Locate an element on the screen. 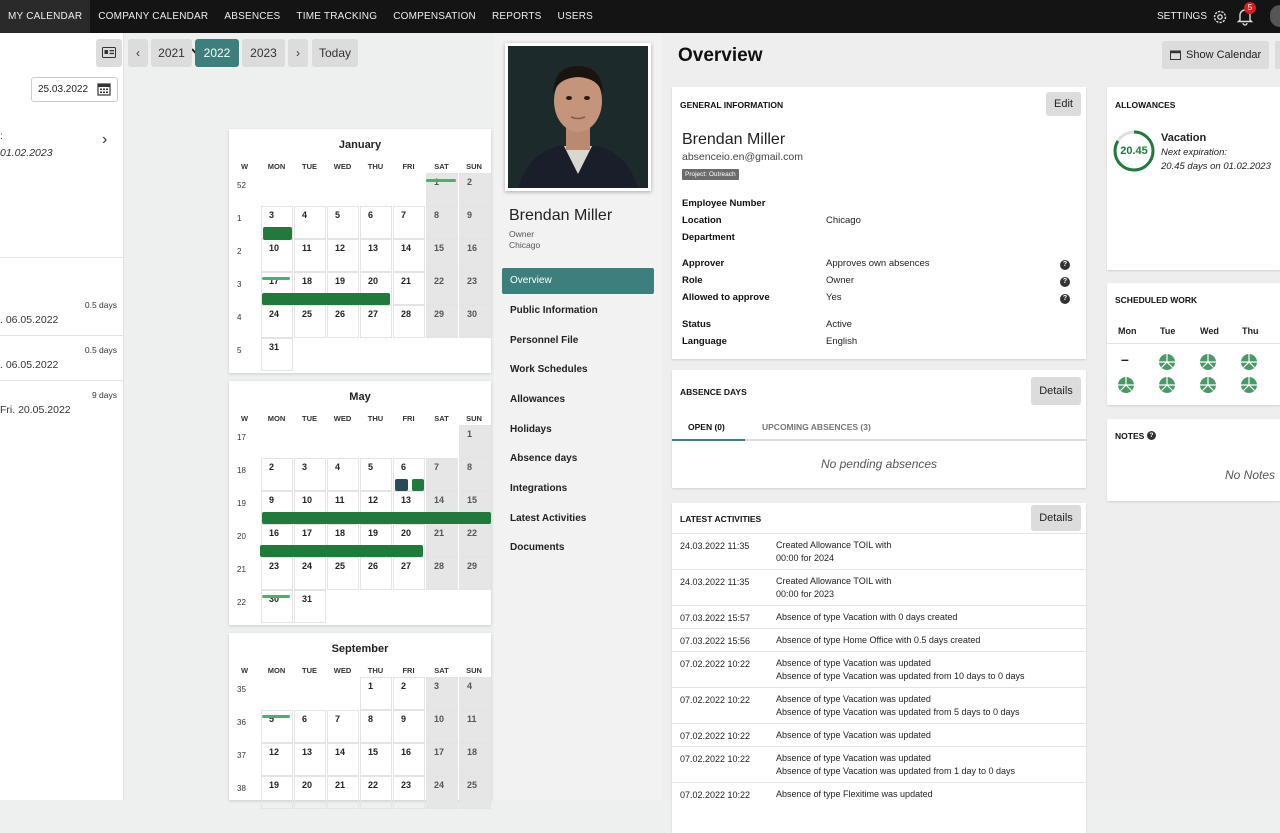 This screenshot has width=1280, height=833. tab-open: OPEN (0) is located at coordinates (706, 427).